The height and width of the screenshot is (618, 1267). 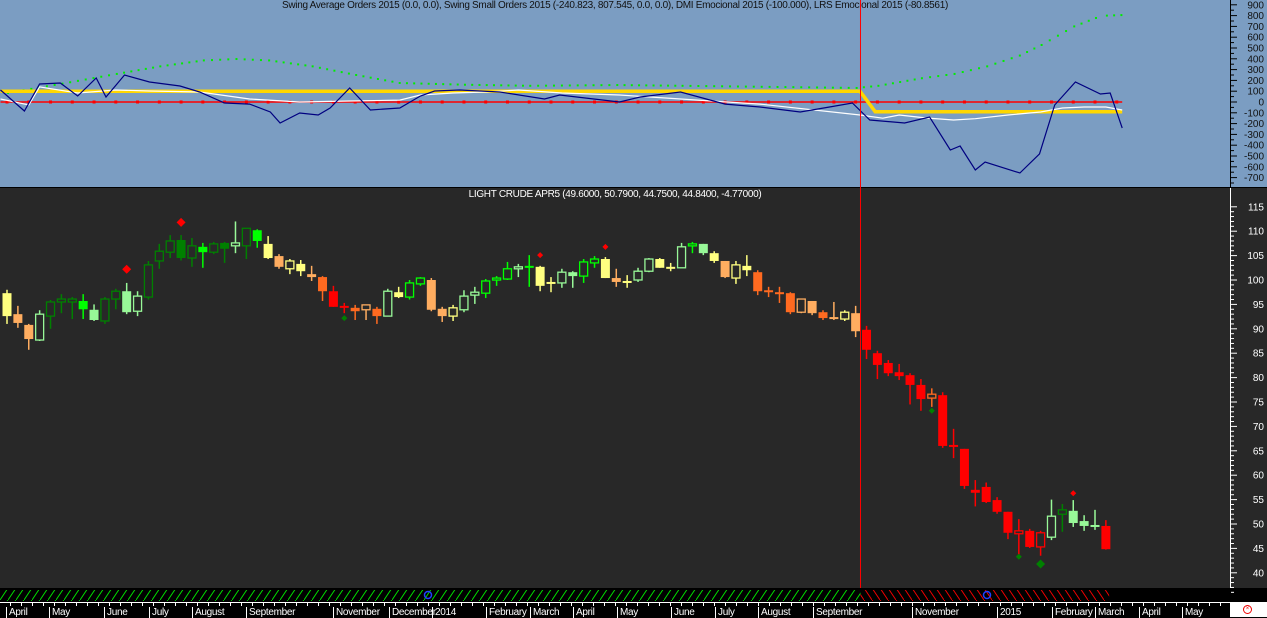 What do you see at coordinates (1259, 305) in the screenshot?
I see `price-axis-label: 95` at bounding box center [1259, 305].